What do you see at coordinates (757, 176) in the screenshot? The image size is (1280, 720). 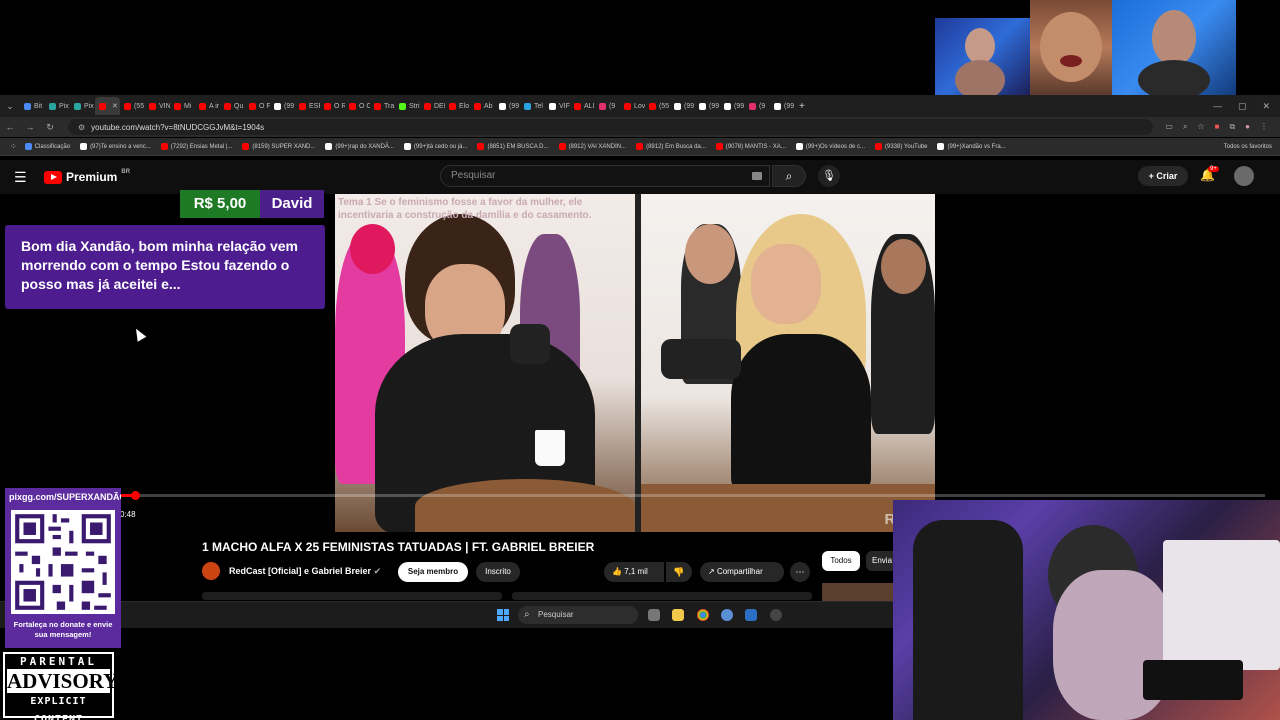 I see `keyboard-icon` at bounding box center [757, 176].